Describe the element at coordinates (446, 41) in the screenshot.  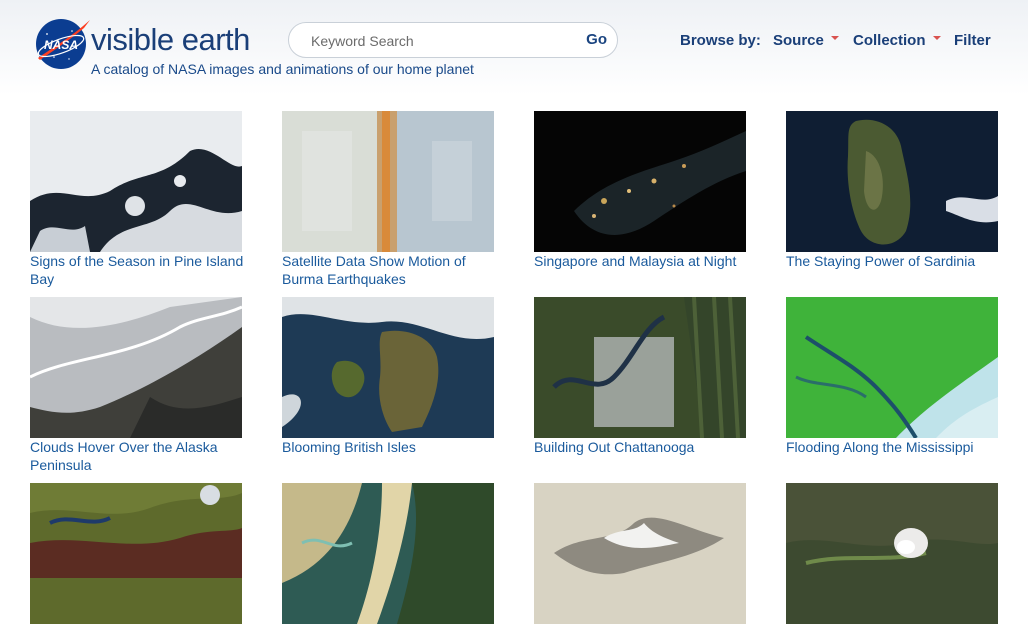
I see `search-input` at that location.